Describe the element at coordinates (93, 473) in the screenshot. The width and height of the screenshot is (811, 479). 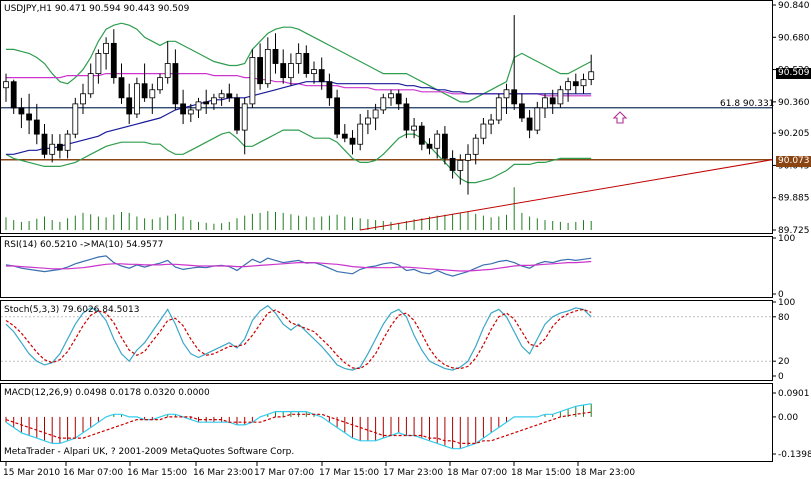
I see `time-axis-label: 16 Mar 07:00` at that location.